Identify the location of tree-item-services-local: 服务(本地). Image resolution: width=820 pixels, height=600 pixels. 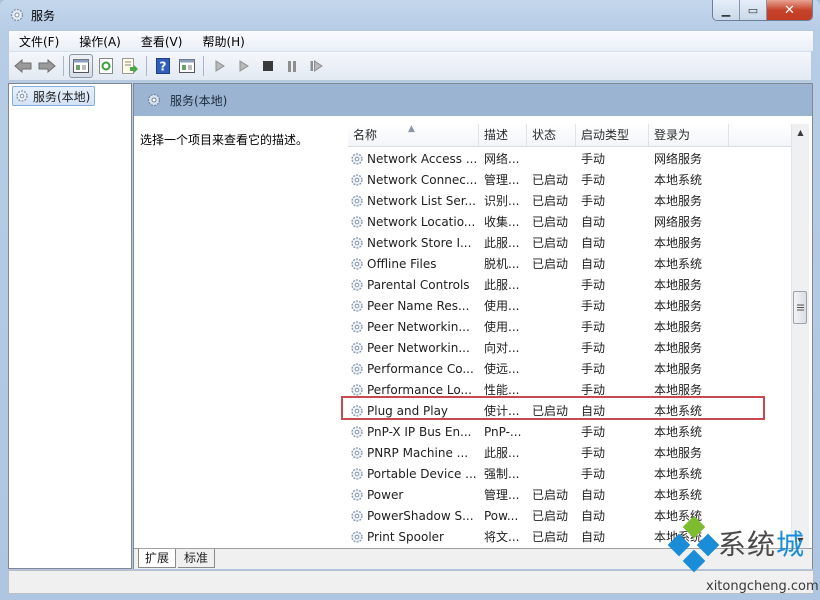
(54, 96).